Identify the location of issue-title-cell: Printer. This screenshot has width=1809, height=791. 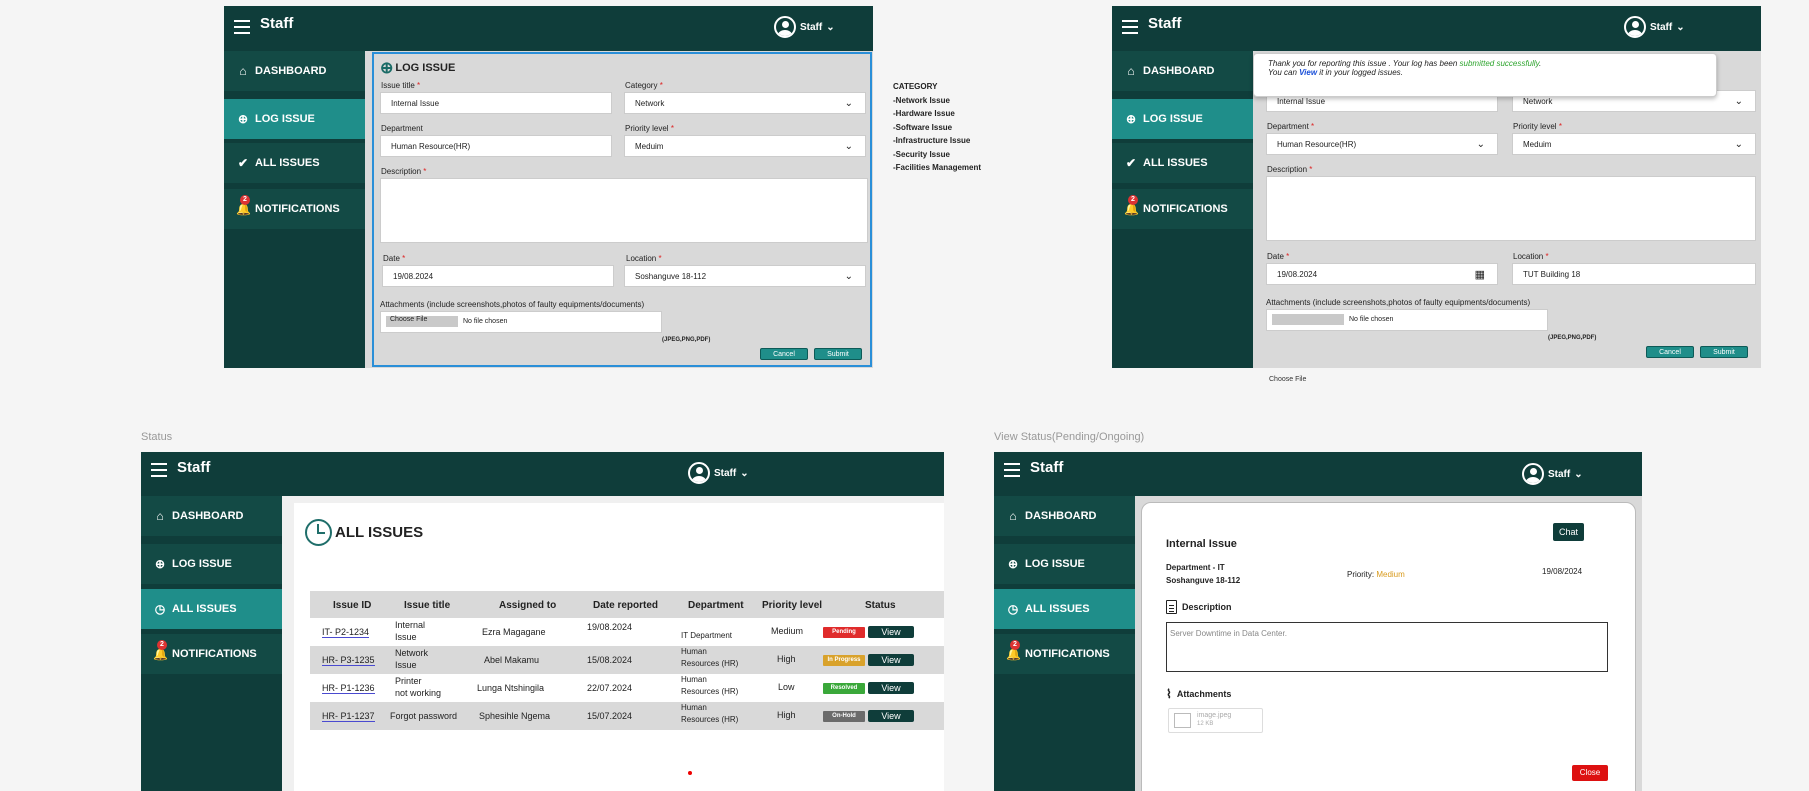
(408, 681).